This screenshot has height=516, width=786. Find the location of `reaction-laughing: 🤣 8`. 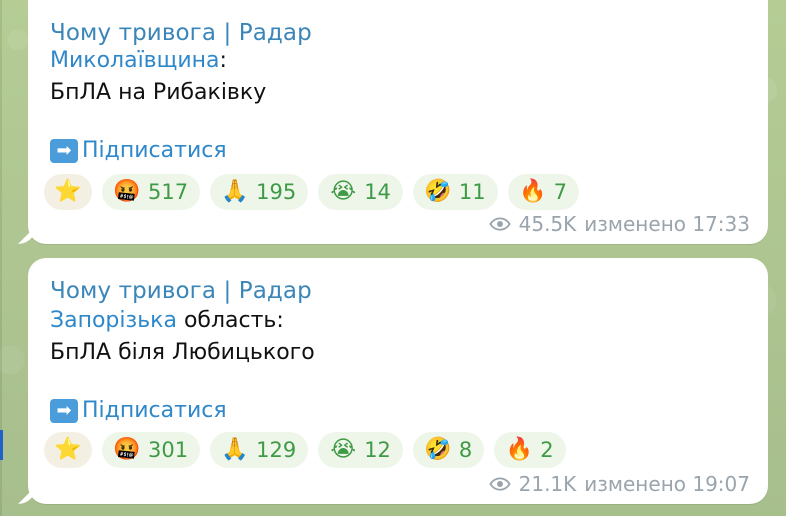

reaction-laughing: 🤣 8 is located at coordinates (448, 450).